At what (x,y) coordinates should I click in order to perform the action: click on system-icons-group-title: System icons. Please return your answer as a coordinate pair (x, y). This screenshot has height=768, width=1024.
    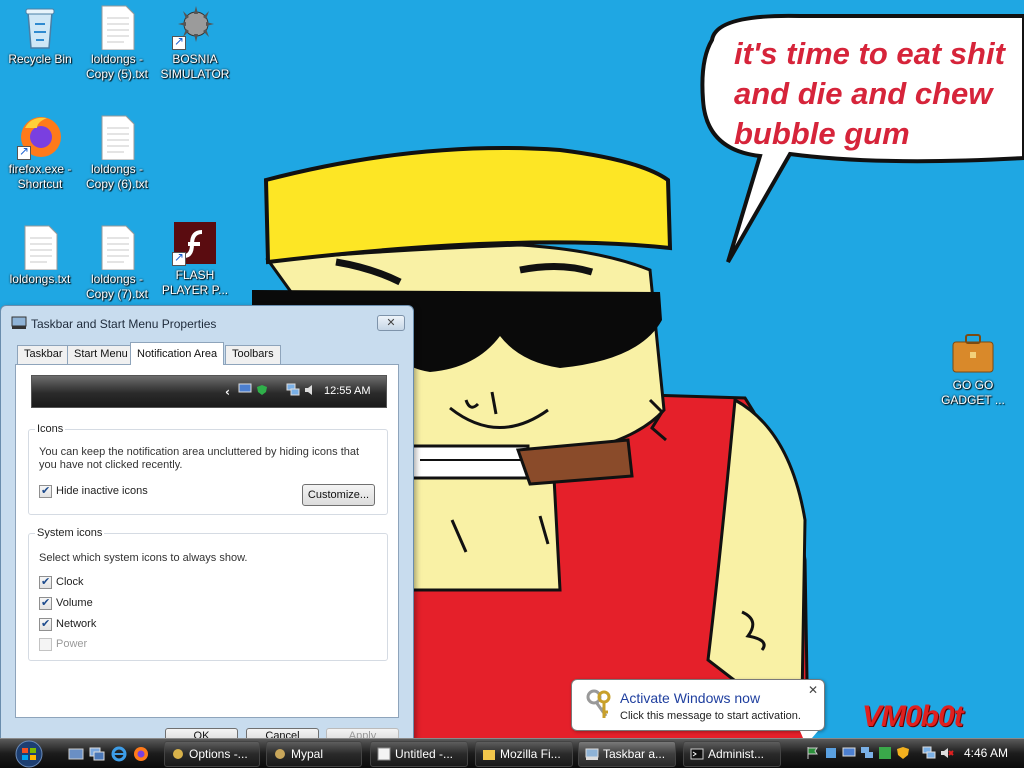
    Looking at the image, I should click on (70, 533).